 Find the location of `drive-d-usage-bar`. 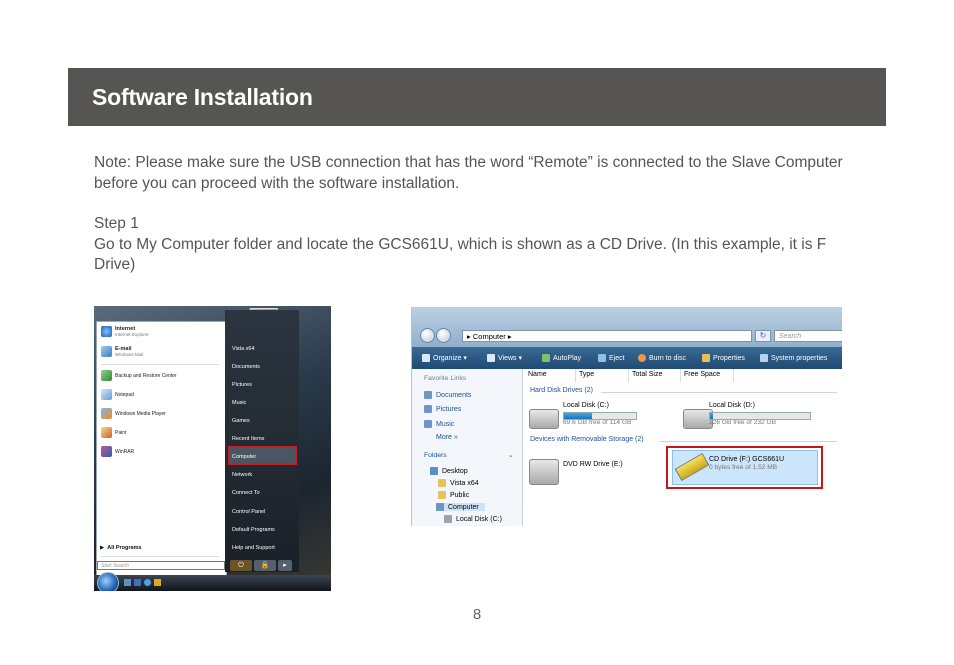

drive-d-usage-bar is located at coordinates (760, 416).